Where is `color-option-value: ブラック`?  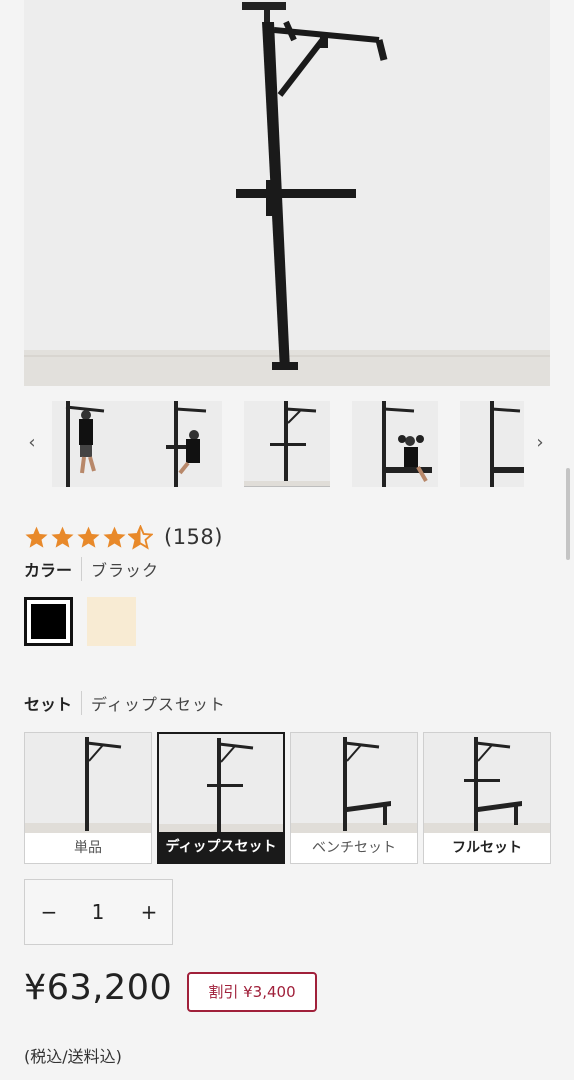
color-option-value: ブラック is located at coordinates (125, 570).